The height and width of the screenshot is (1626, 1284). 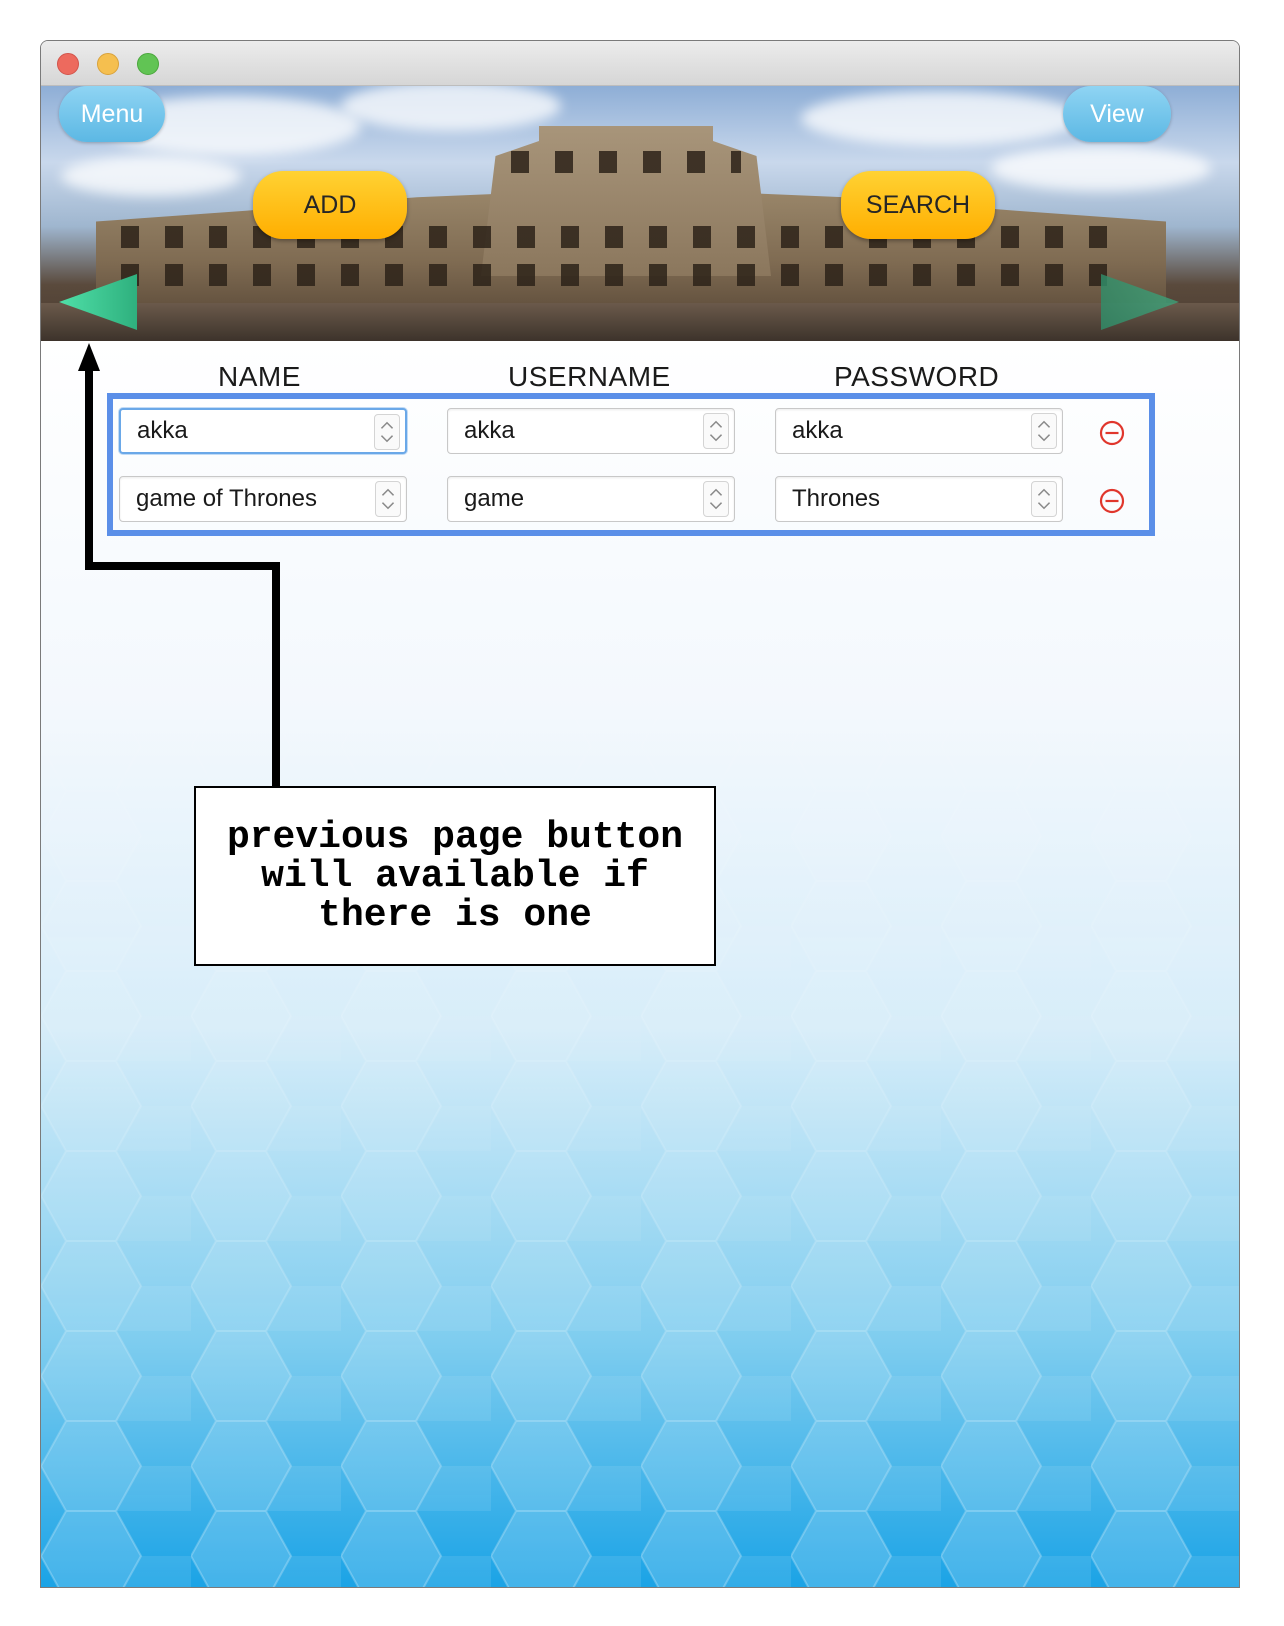 I want to click on left-triangle-arrow-icon, so click(x=98, y=302).